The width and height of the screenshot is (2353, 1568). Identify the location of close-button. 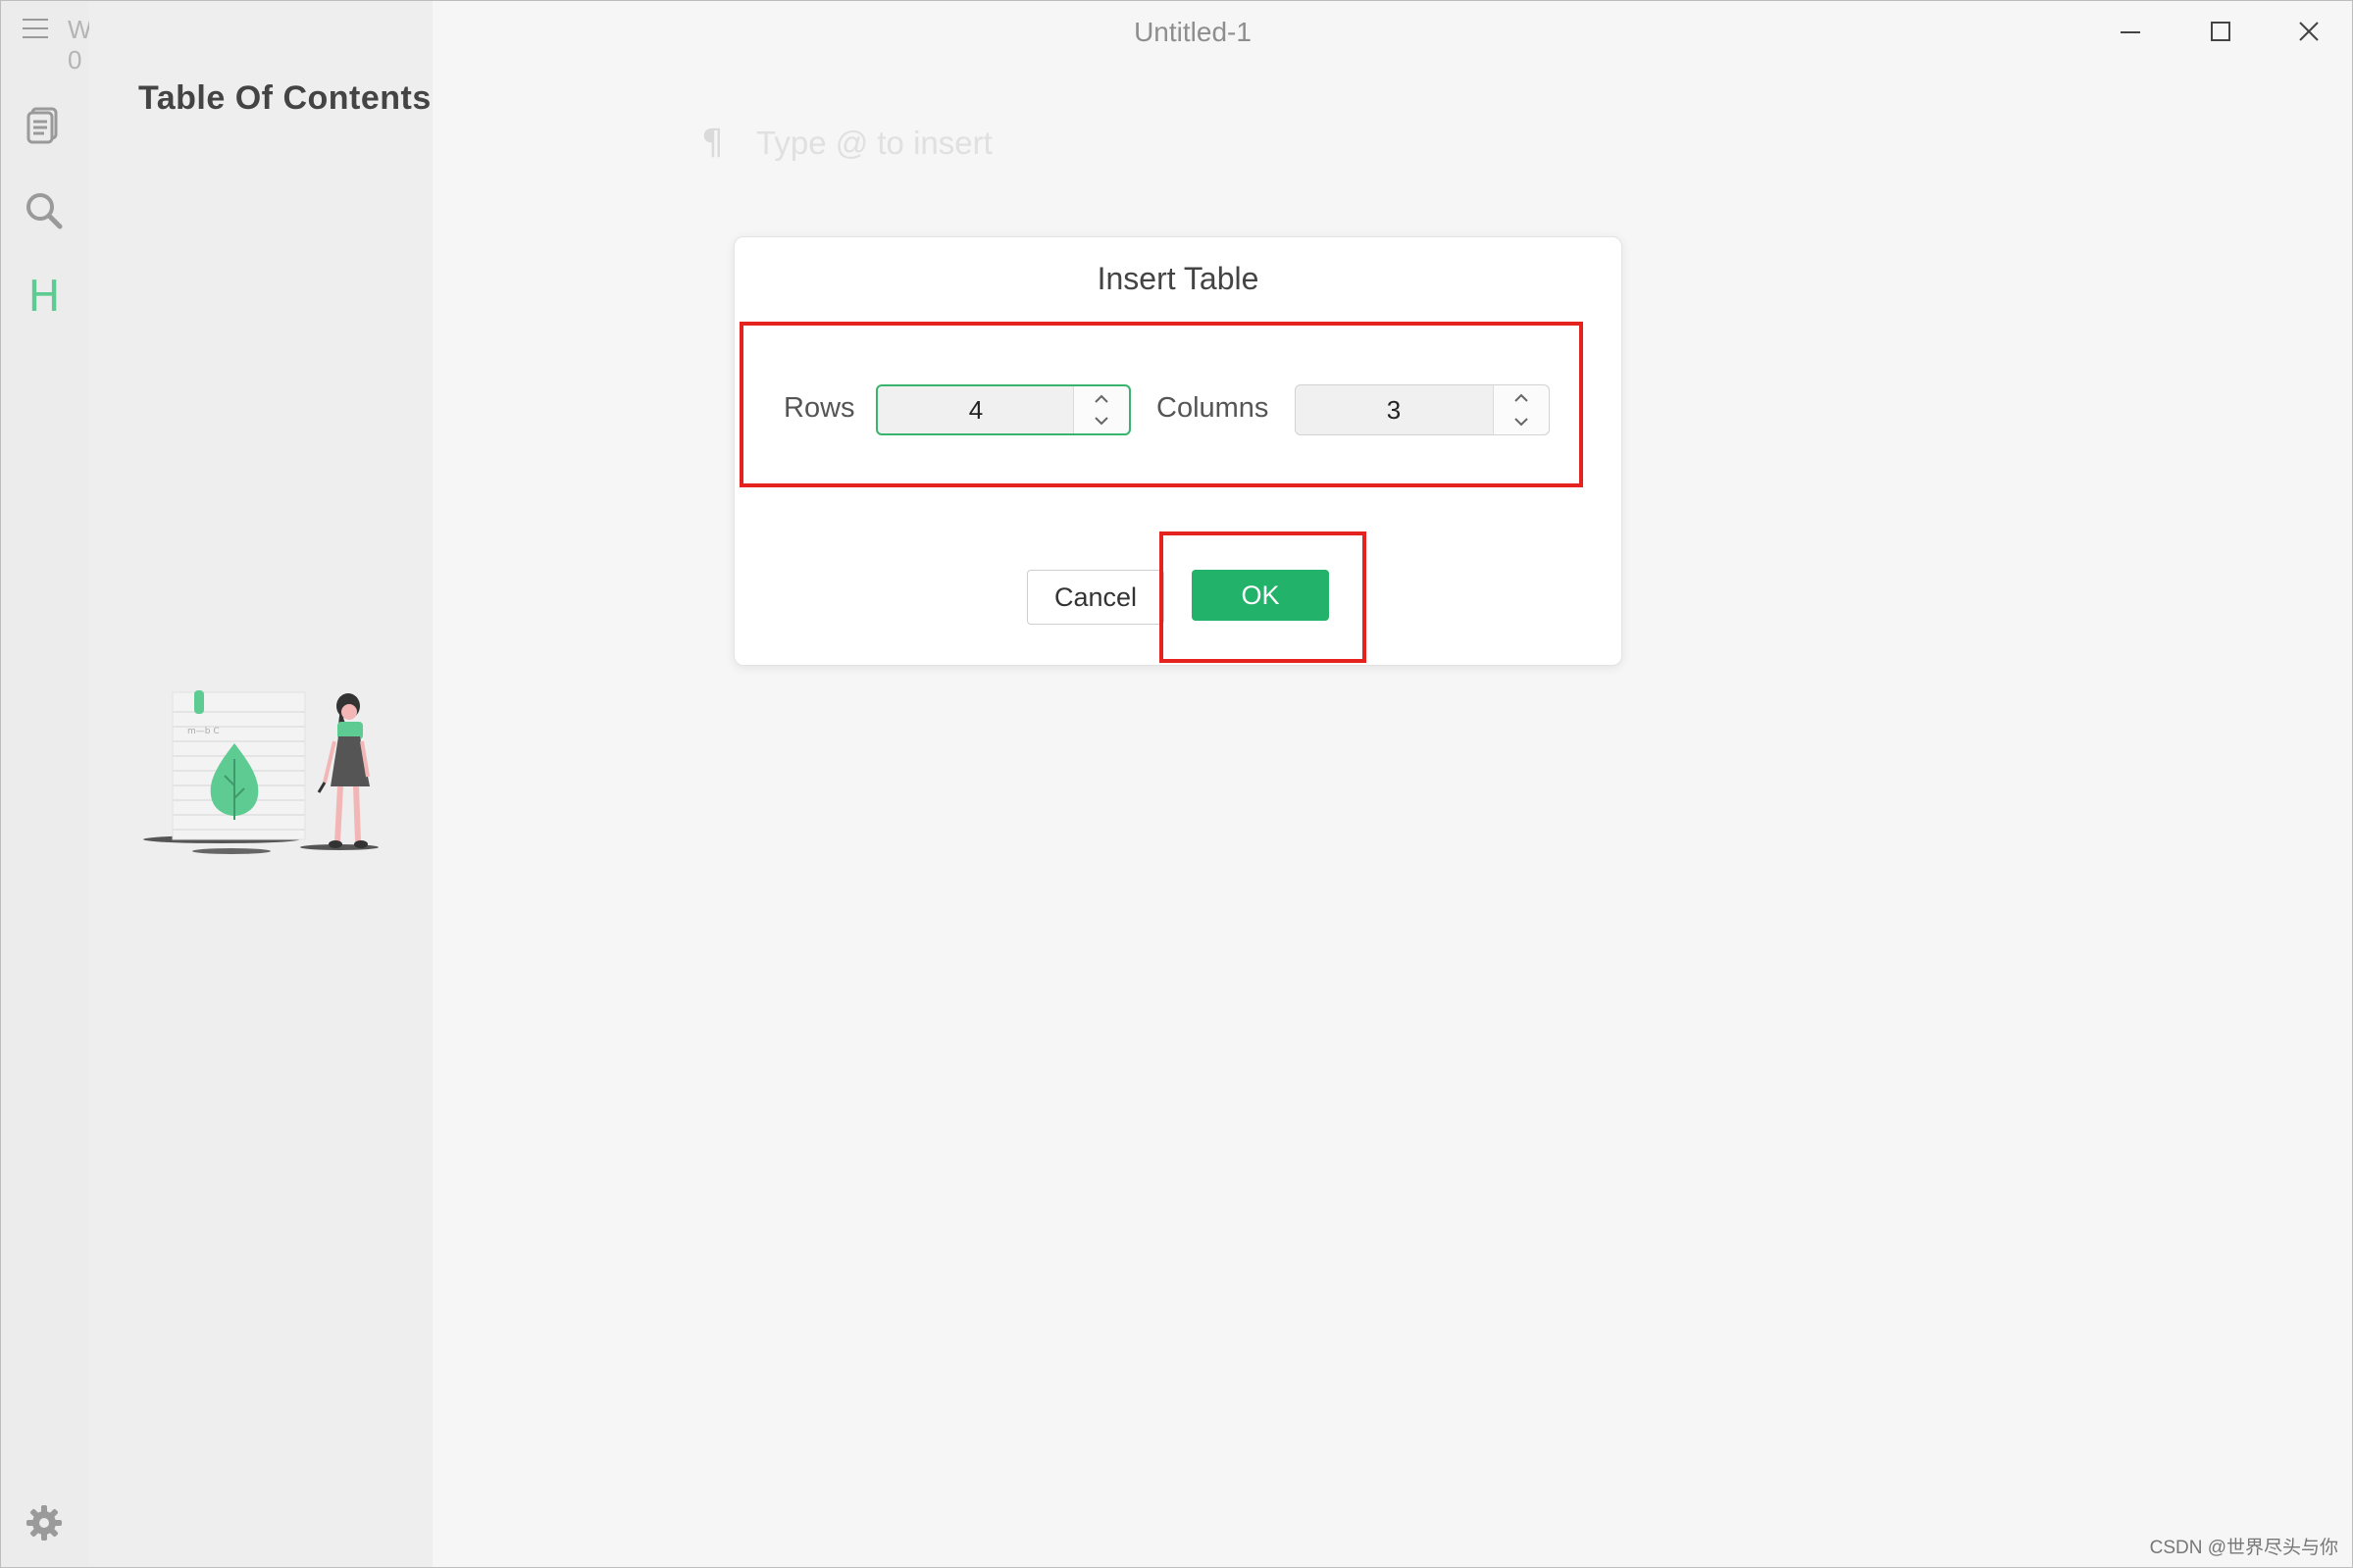
(2308, 31).